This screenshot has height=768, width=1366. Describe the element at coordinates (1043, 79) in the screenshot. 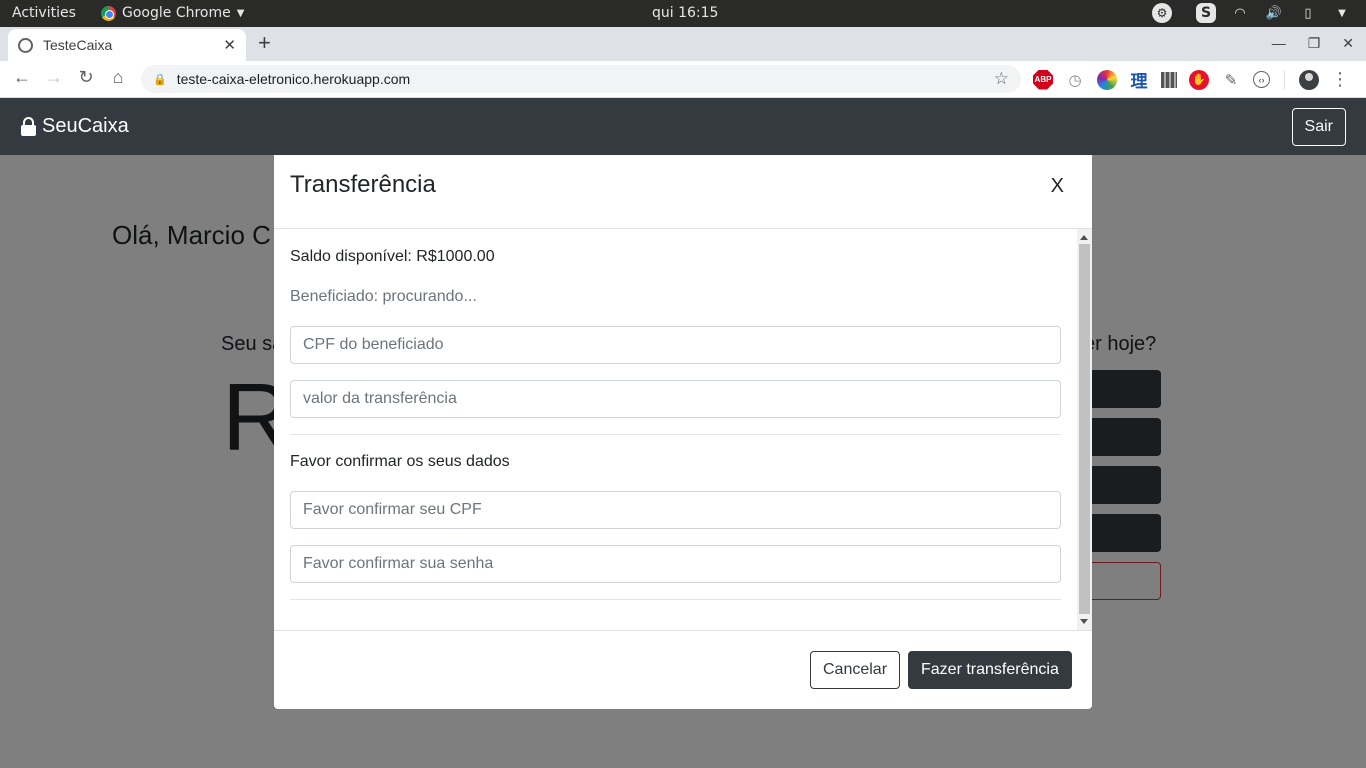

I see `adblock-plus-icon: ABP` at that location.